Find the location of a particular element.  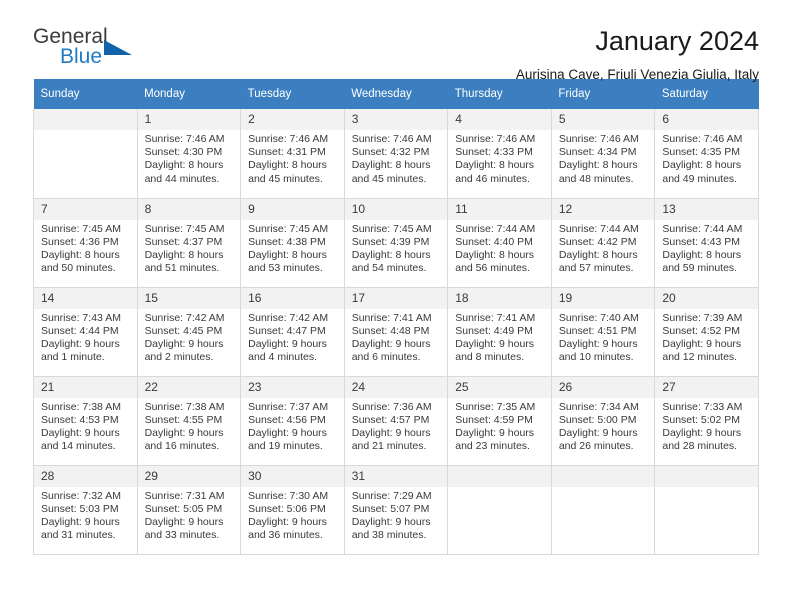

day-sunset-text: Sunset: 4:44 PM is located at coordinates (80, 330).